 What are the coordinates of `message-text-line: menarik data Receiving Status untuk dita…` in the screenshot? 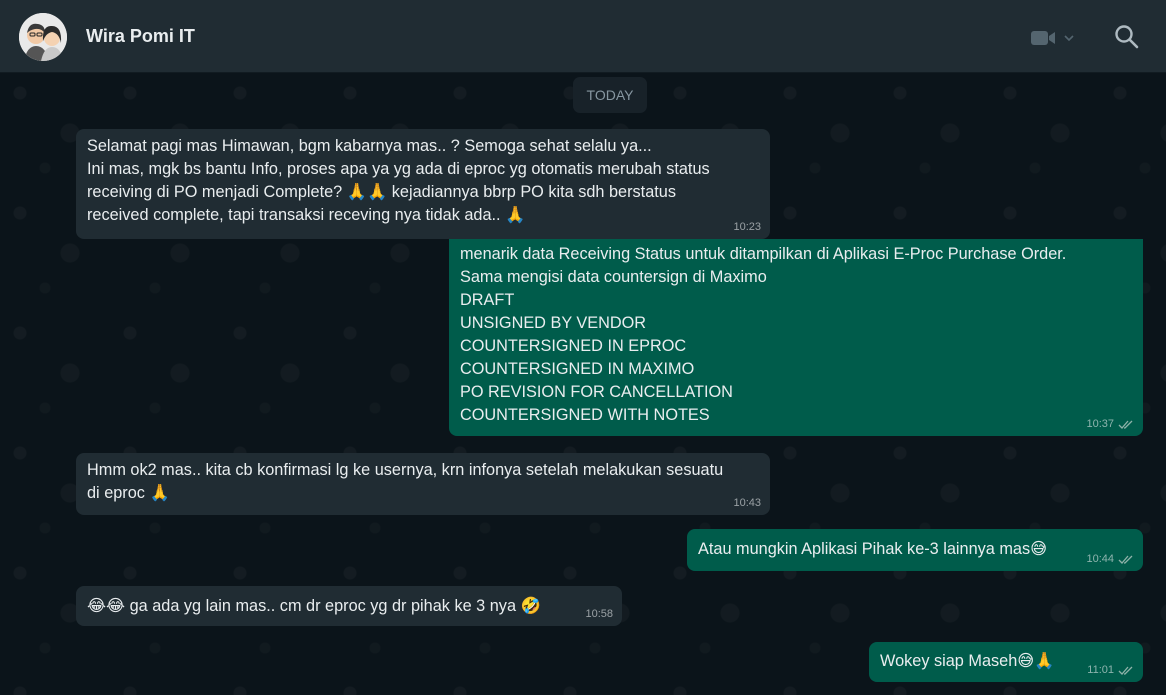 It's located at (763, 254).